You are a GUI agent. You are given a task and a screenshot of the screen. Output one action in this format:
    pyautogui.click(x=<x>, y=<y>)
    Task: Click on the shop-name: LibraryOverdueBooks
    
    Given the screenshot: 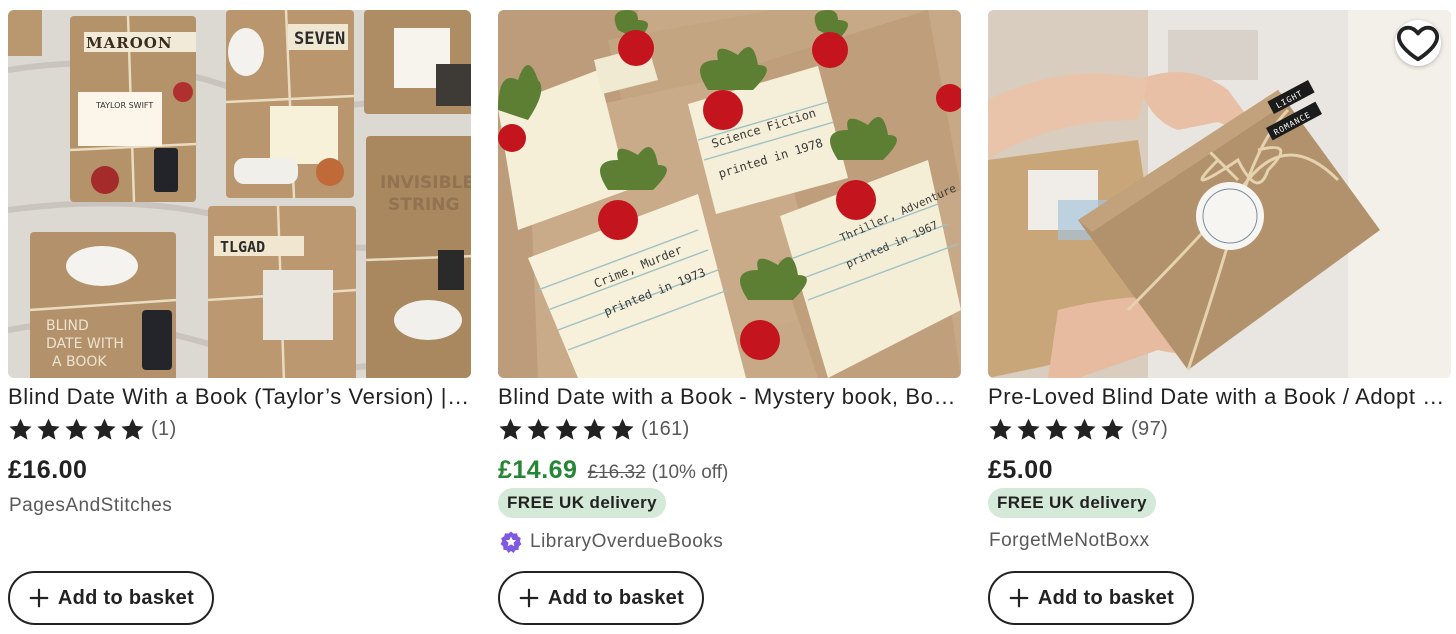 What is the action you would take?
    pyautogui.click(x=611, y=542)
    